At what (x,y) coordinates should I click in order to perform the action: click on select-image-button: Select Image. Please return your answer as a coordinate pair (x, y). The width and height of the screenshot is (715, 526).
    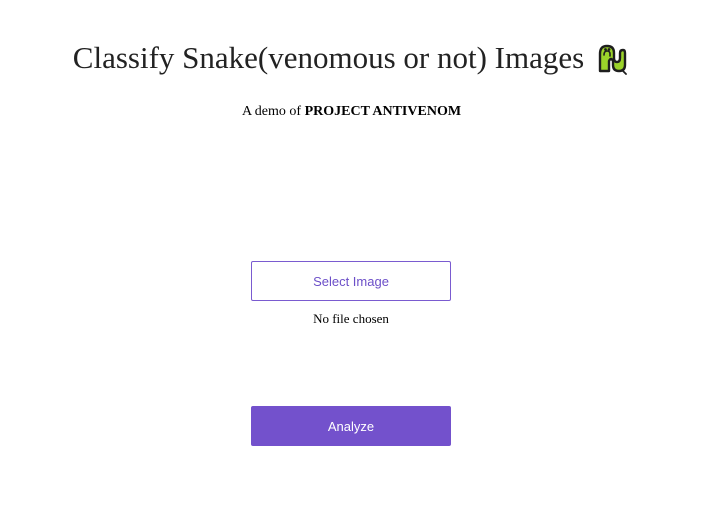
    Looking at the image, I should click on (351, 281).